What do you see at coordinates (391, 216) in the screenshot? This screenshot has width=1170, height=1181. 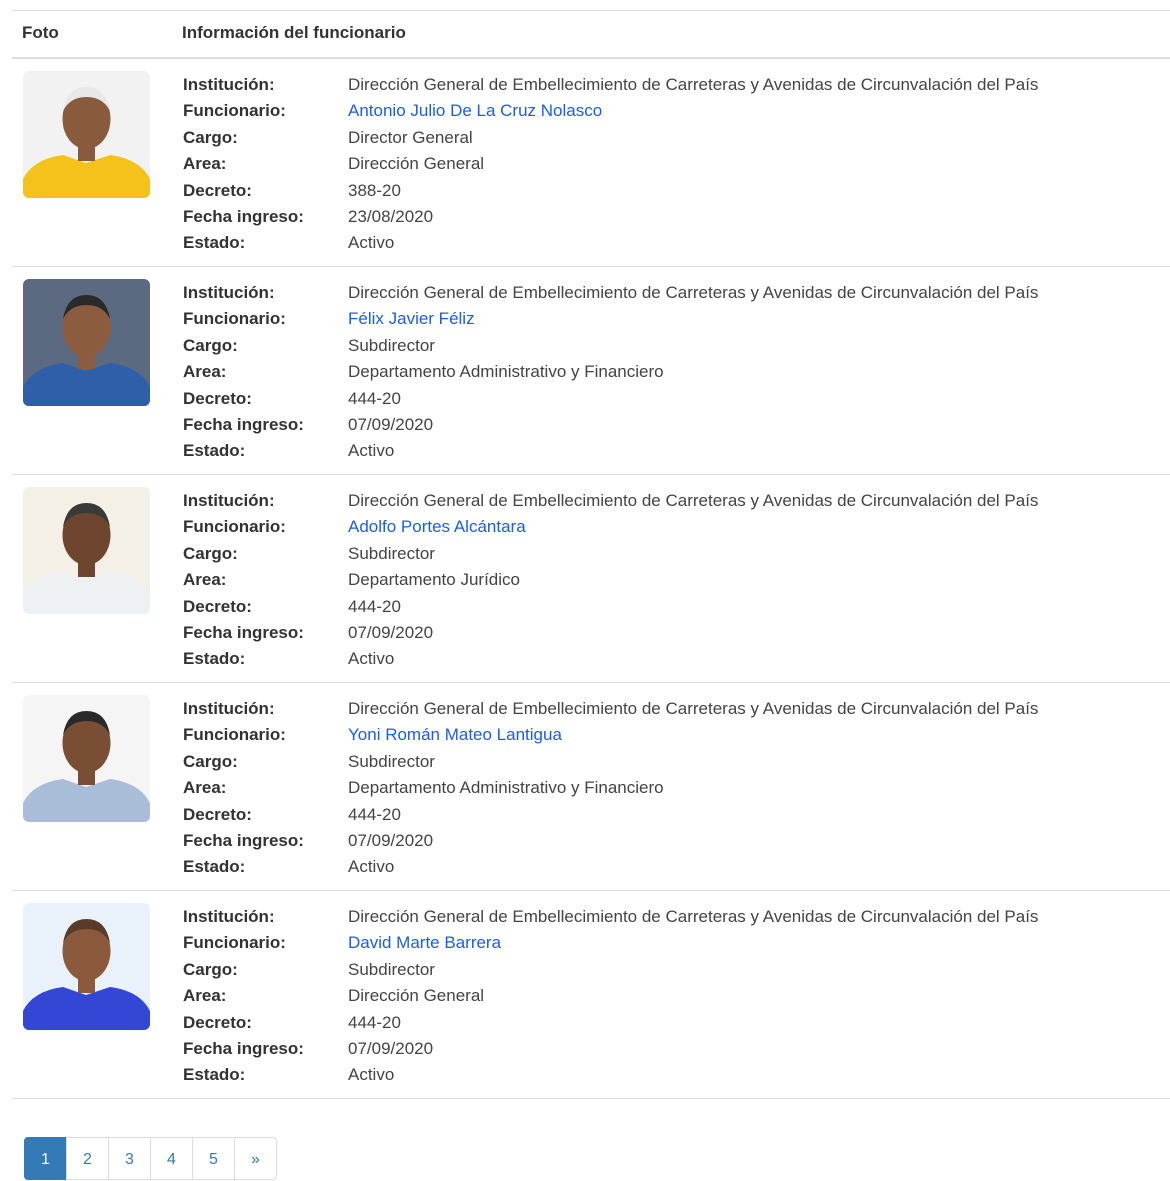 I see `field-value: 23/08/2020` at bounding box center [391, 216].